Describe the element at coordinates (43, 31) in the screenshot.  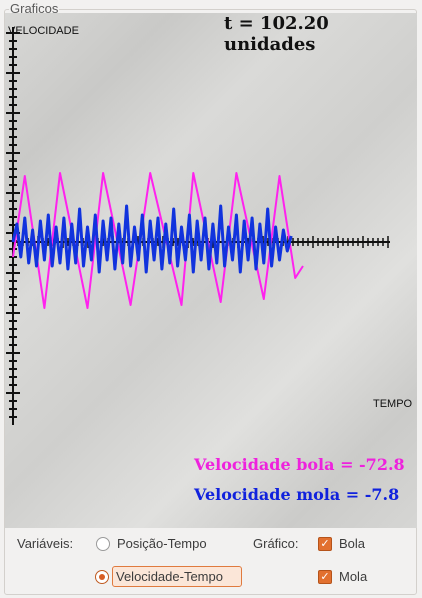
I see `y-axis-label: VELOCIDADE` at that location.